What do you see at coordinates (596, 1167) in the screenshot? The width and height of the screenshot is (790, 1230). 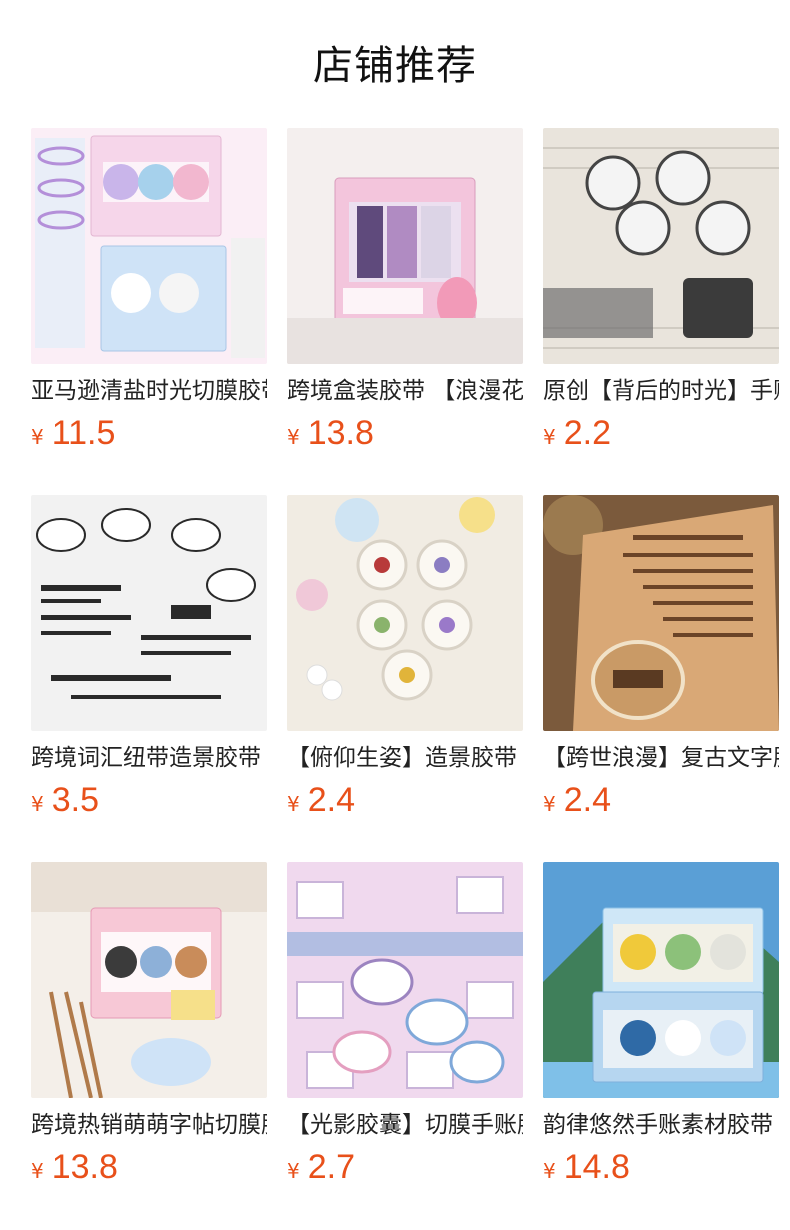 I see `price-amount: 14.8` at bounding box center [596, 1167].